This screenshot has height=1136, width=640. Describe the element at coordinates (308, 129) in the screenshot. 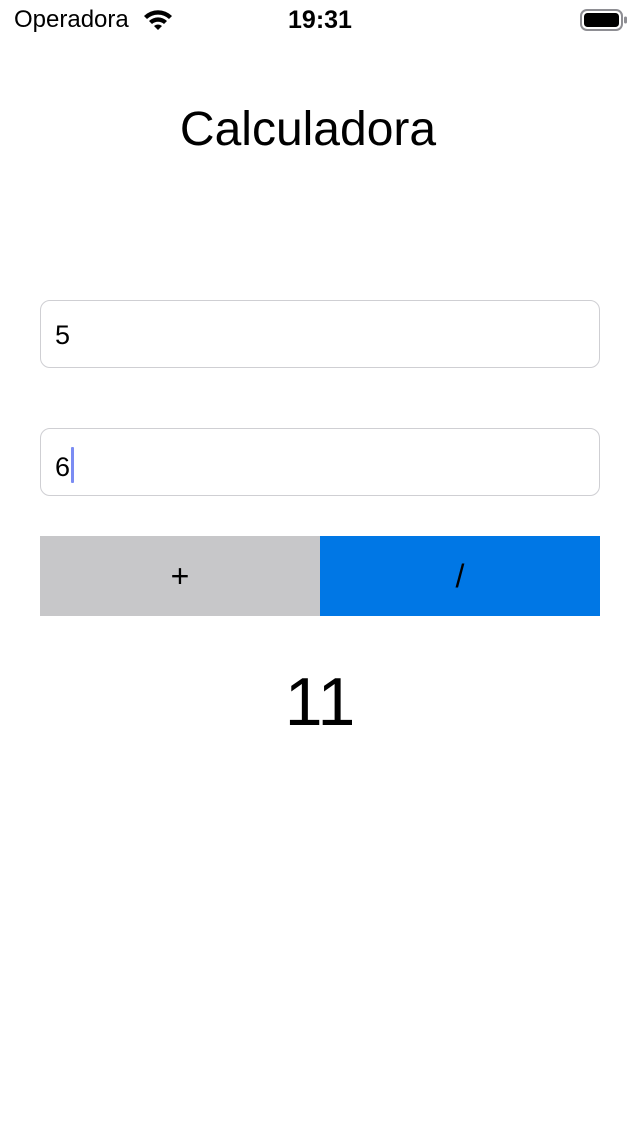

I see `page-title: Calculadora` at that location.